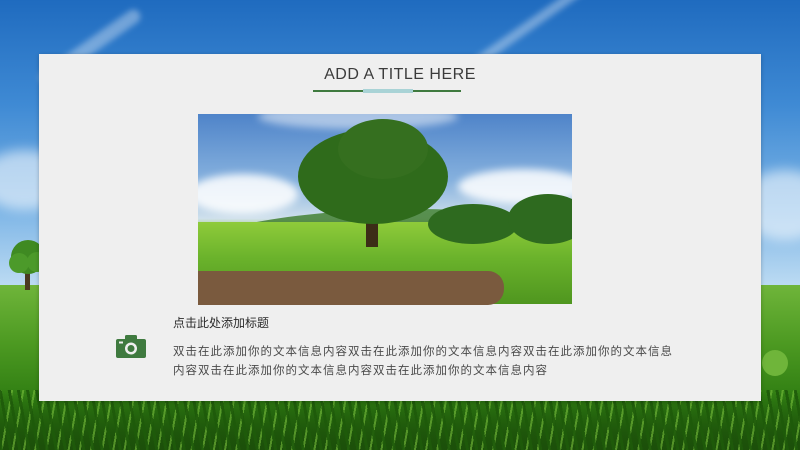  What do you see at coordinates (351, 288) in the screenshot?
I see `caption-bar` at bounding box center [351, 288].